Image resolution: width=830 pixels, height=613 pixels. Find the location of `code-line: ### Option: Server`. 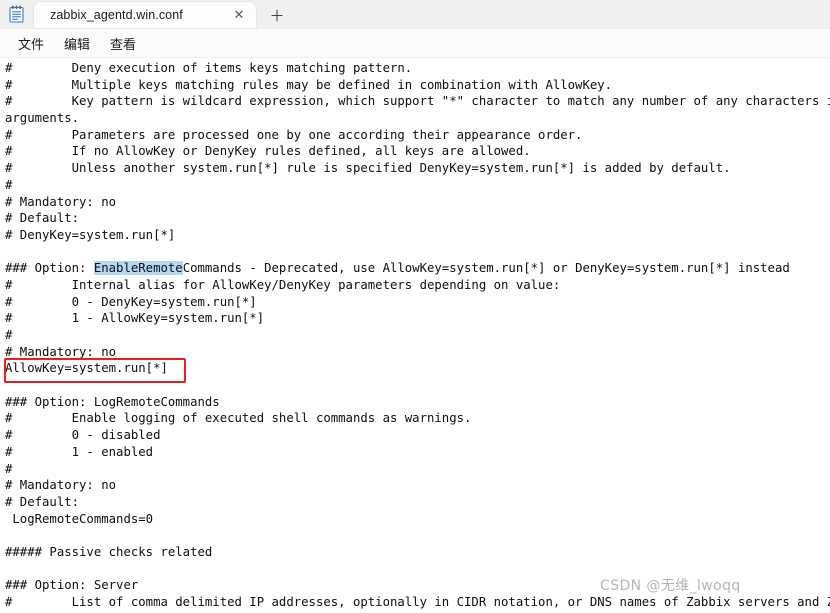

code-line: ### Option: Server is located at coordinates (72, 585).